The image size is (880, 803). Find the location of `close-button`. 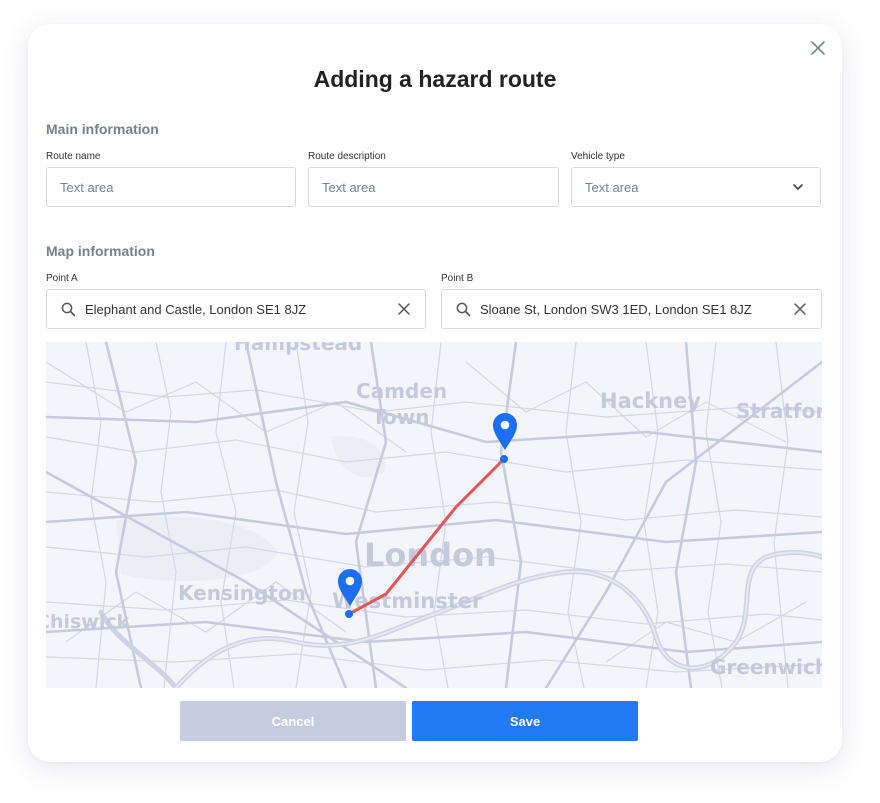

close-button is located at coordinates (818, 48).